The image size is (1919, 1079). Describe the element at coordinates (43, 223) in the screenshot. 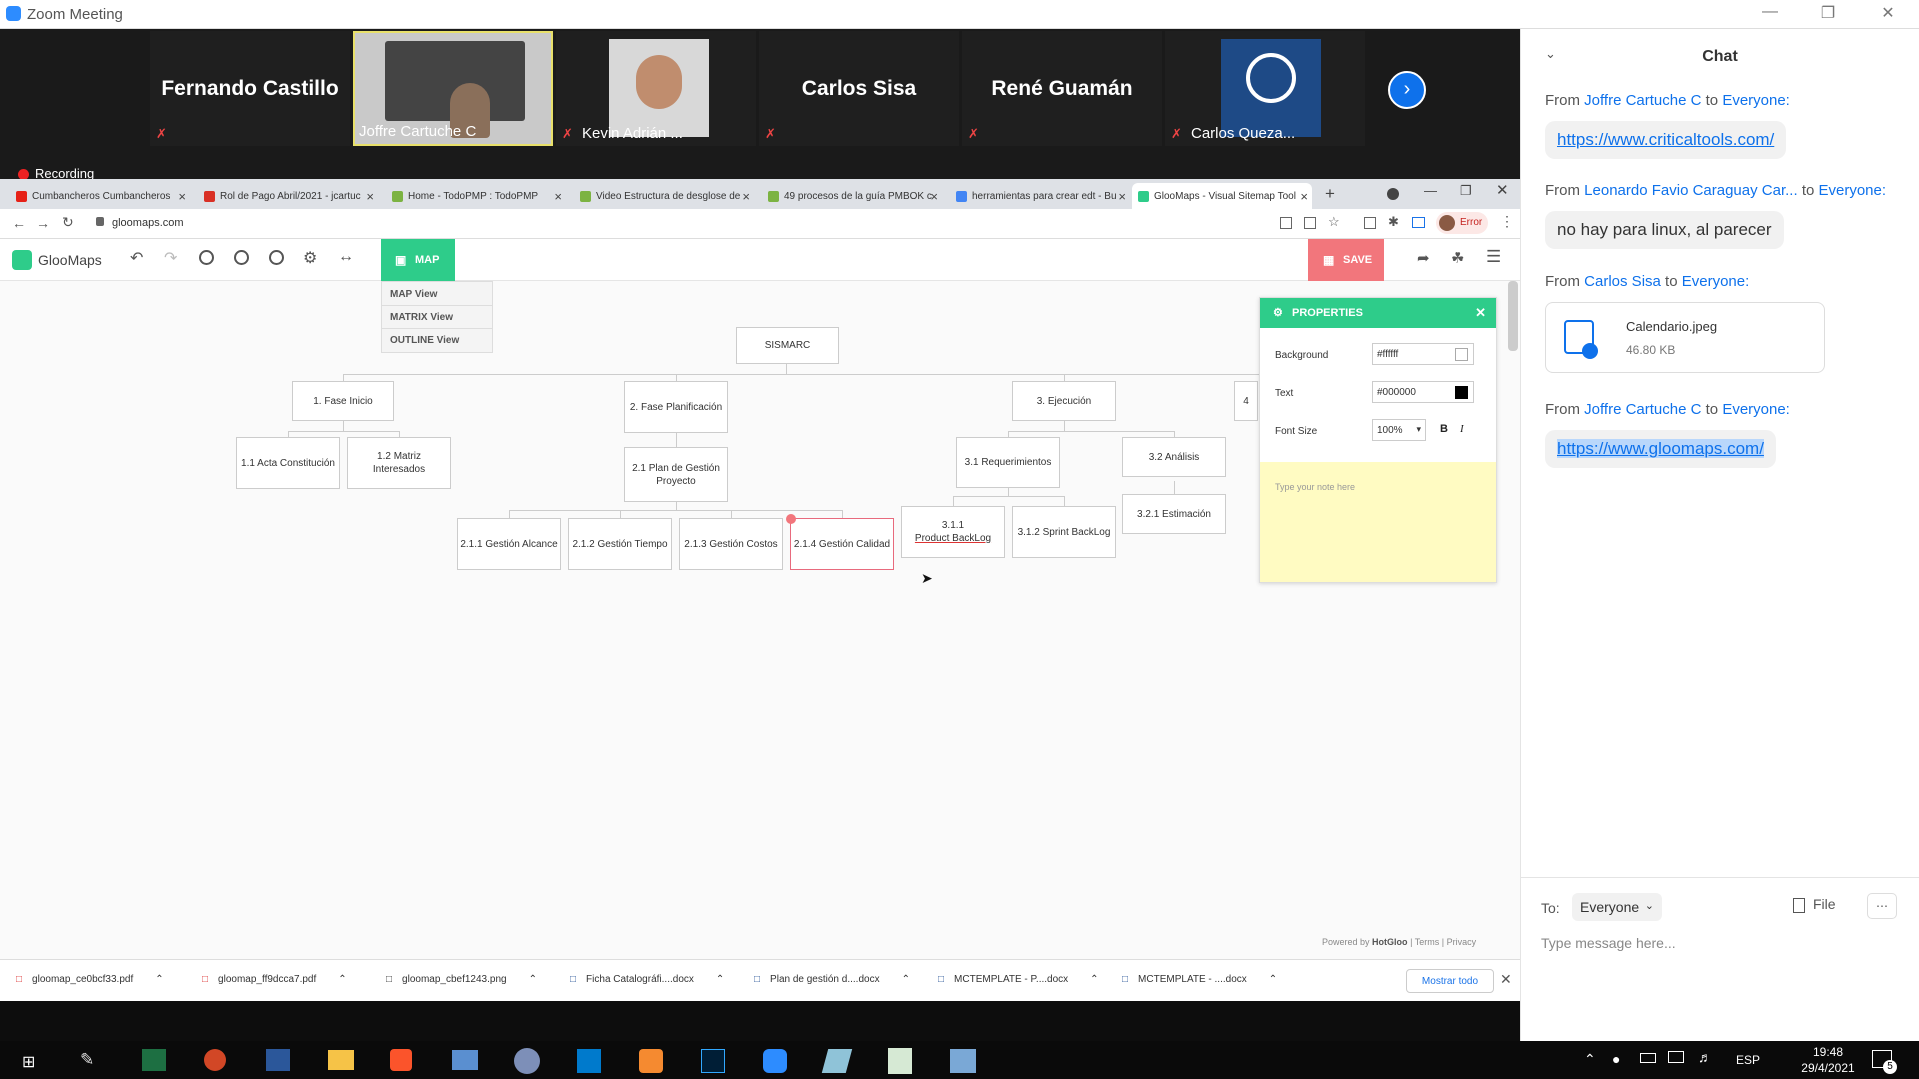

I see `forward-icon: →` at that location.